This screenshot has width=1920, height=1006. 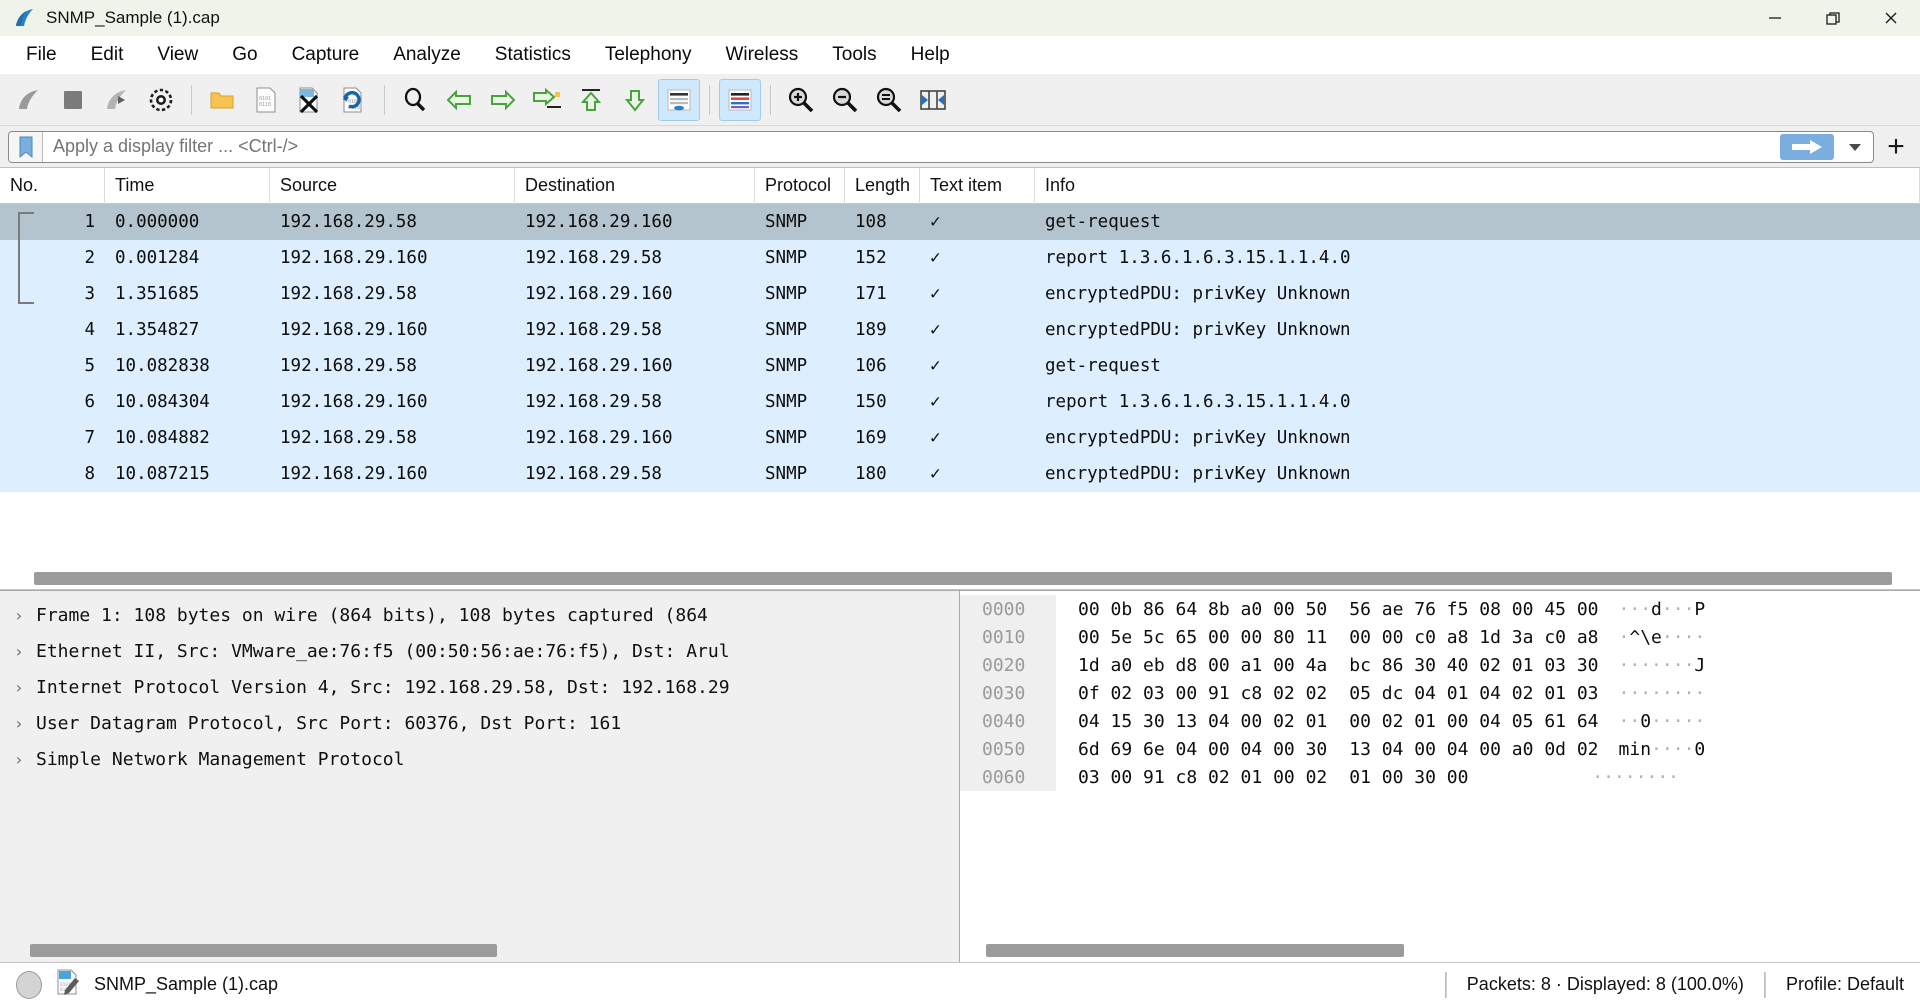 What do you see at coordinates (977, 185) in the screenshot?
I see `column-header-textitem: Text item` at bounding box center [977, 185].